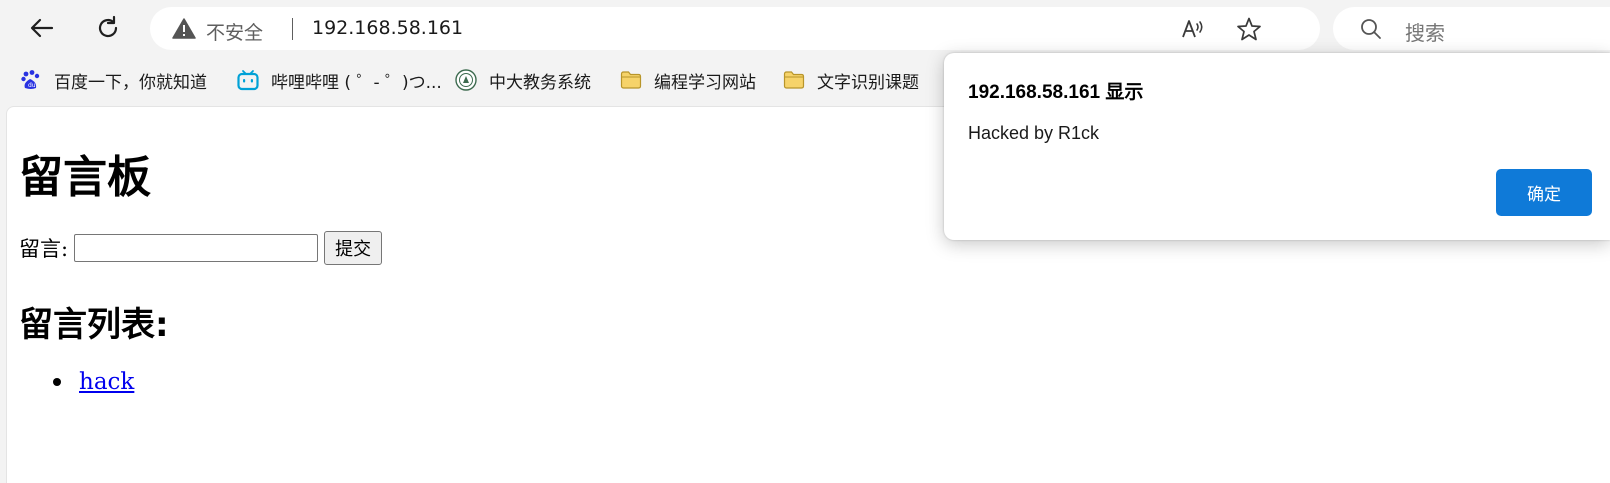  I want to click on reload-icon, so click(108, 26).